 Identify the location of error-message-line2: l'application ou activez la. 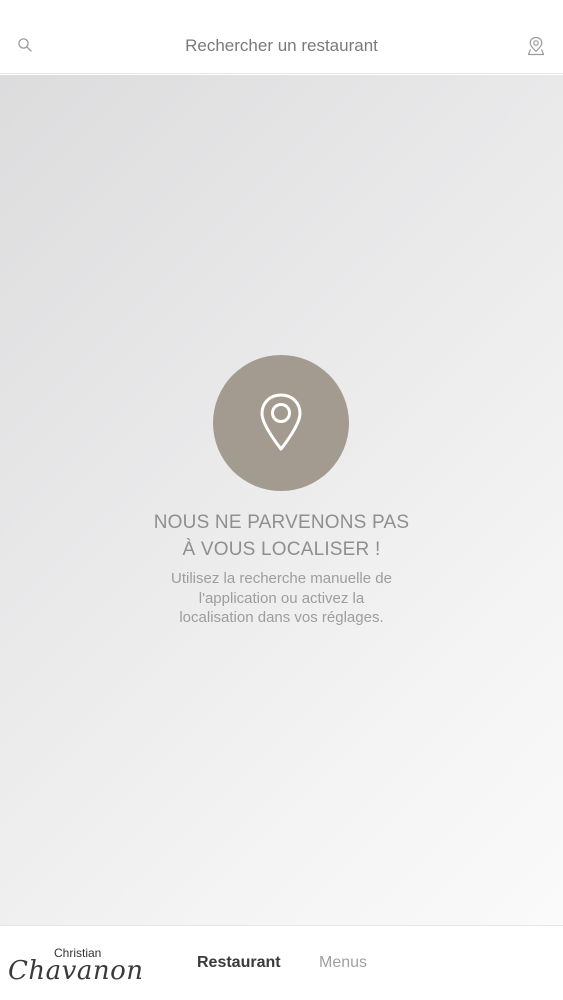
(281, 598).